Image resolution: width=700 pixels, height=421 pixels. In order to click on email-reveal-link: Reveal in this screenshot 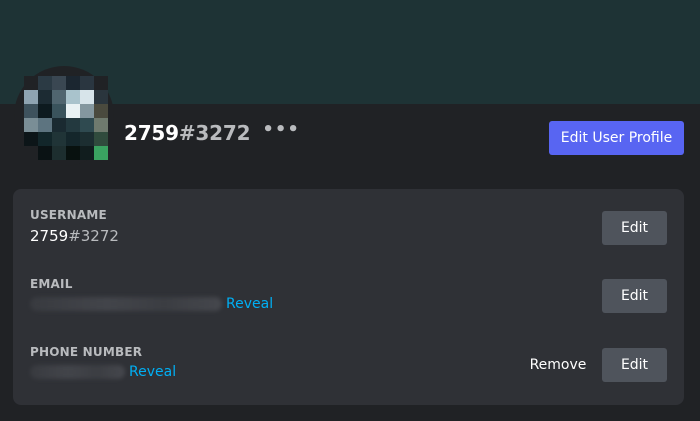, I will do `click(249, 304)`.